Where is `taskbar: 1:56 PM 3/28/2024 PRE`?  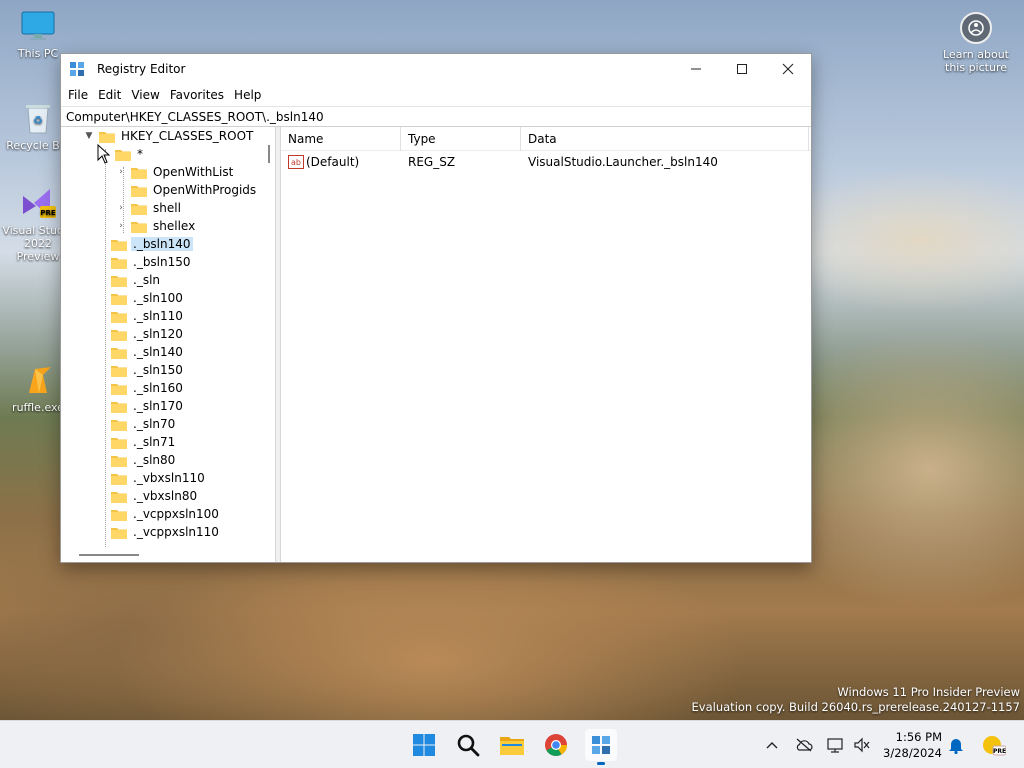 taskbar: 1:56 PM 3/28/2024 PRE is located at coordinates (512, 744).